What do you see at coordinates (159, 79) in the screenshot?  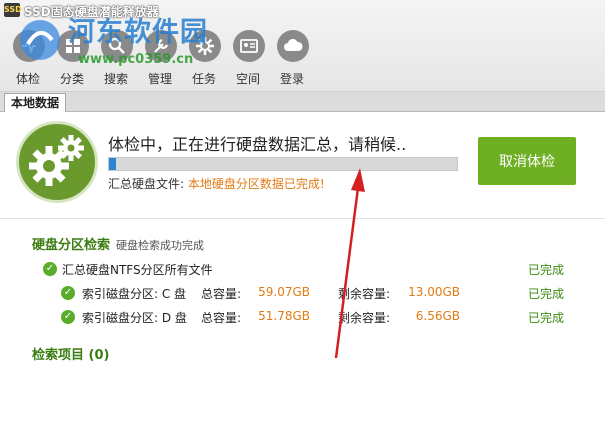 I see `toolbar-label: 管理` at bounding box center [159, 79].